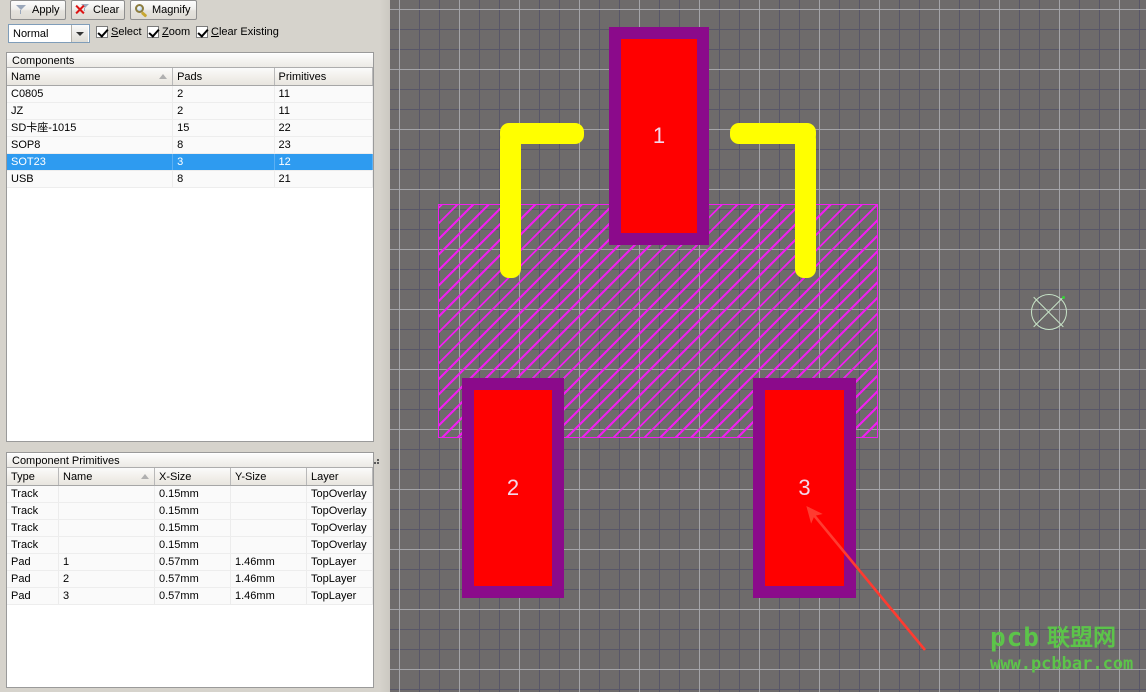 This screenshot has height=692, width=1146. I want to click on panel-options-row: Normal Select Zoom Clear Existing, so click(195, 35).